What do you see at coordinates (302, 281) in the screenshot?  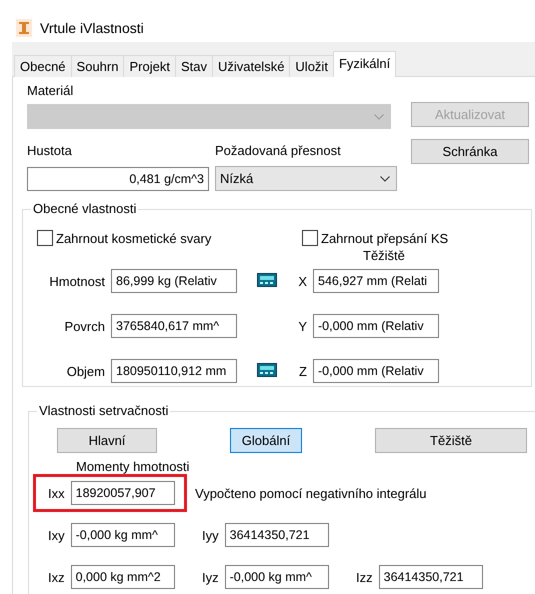 I see `axis-label: X` at bounding box center [302, 281].